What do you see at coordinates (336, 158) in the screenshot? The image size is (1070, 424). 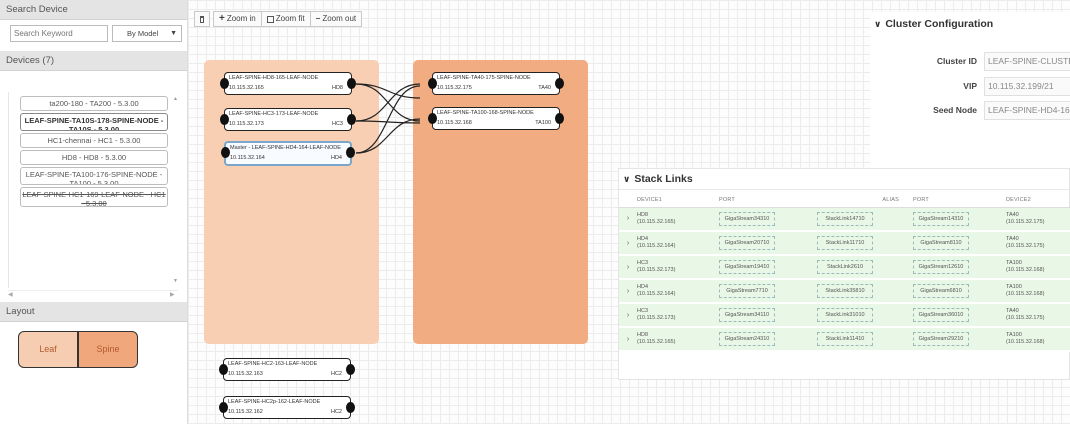 I see `node-model: HD4` at bounding box center [336, 158].